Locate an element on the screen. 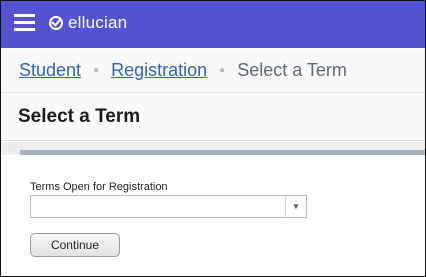 The image size is (426, 277). hamburger-menu-icon is located at coordinates (24, 23).